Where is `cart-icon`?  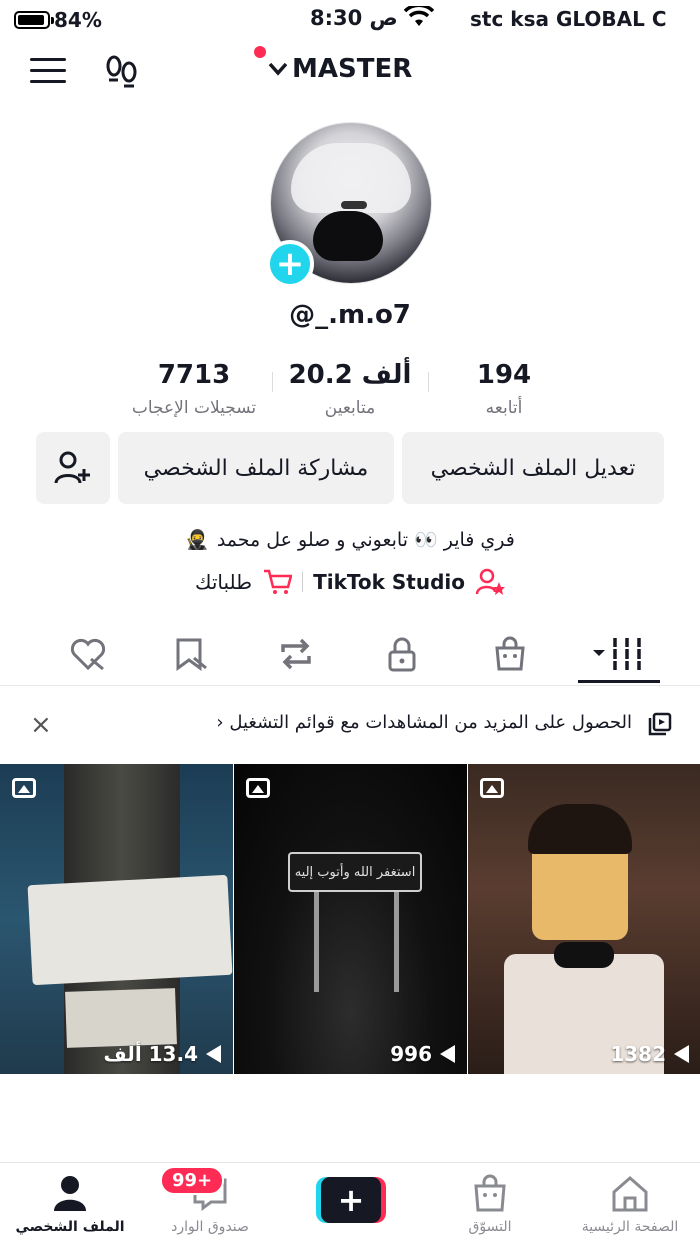 cart-icon is located at coordinates (278, 581).